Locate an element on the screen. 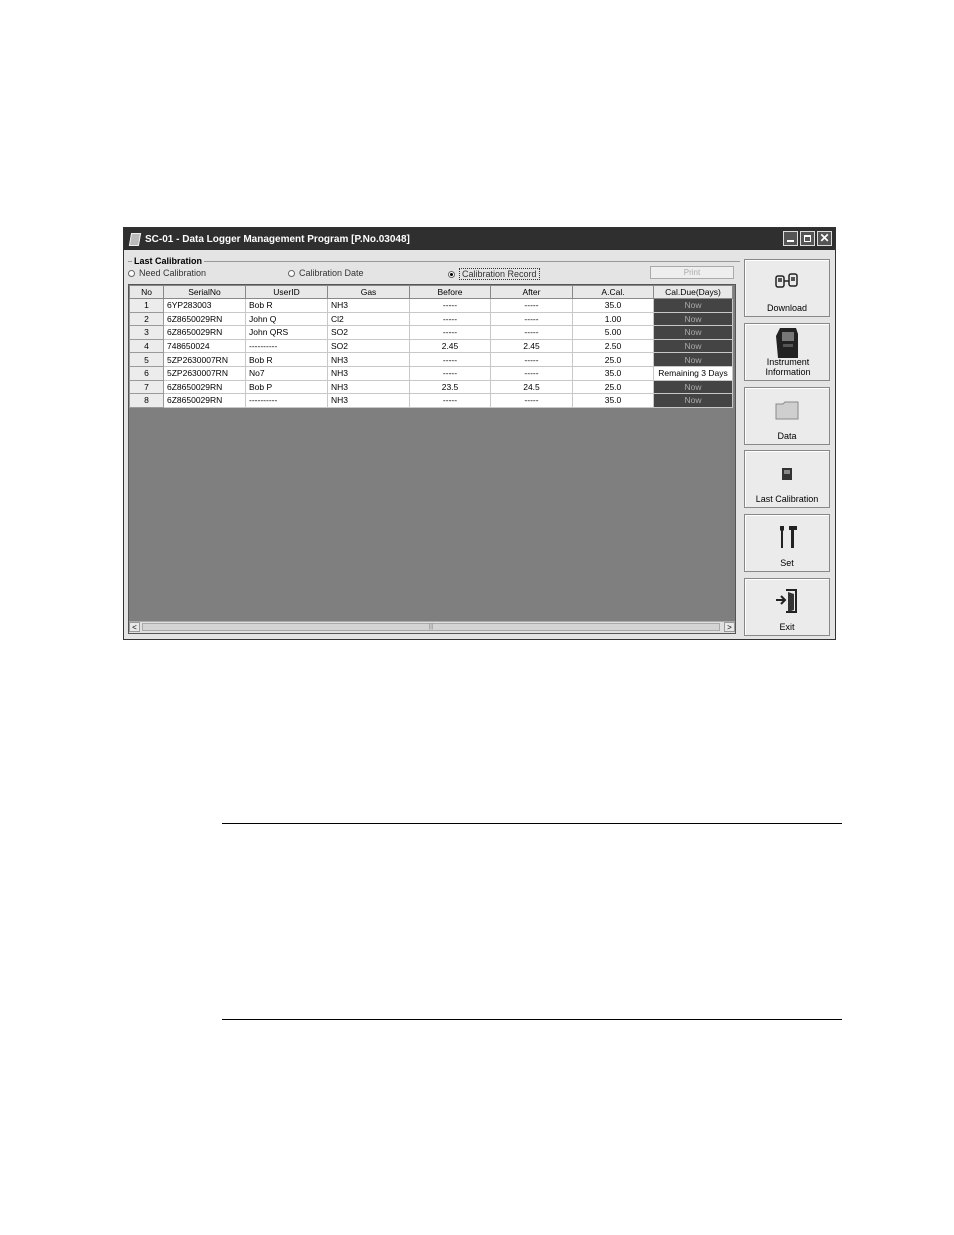  cell-serial: 5ZP2630007RN is located at coordinates (204, 373).